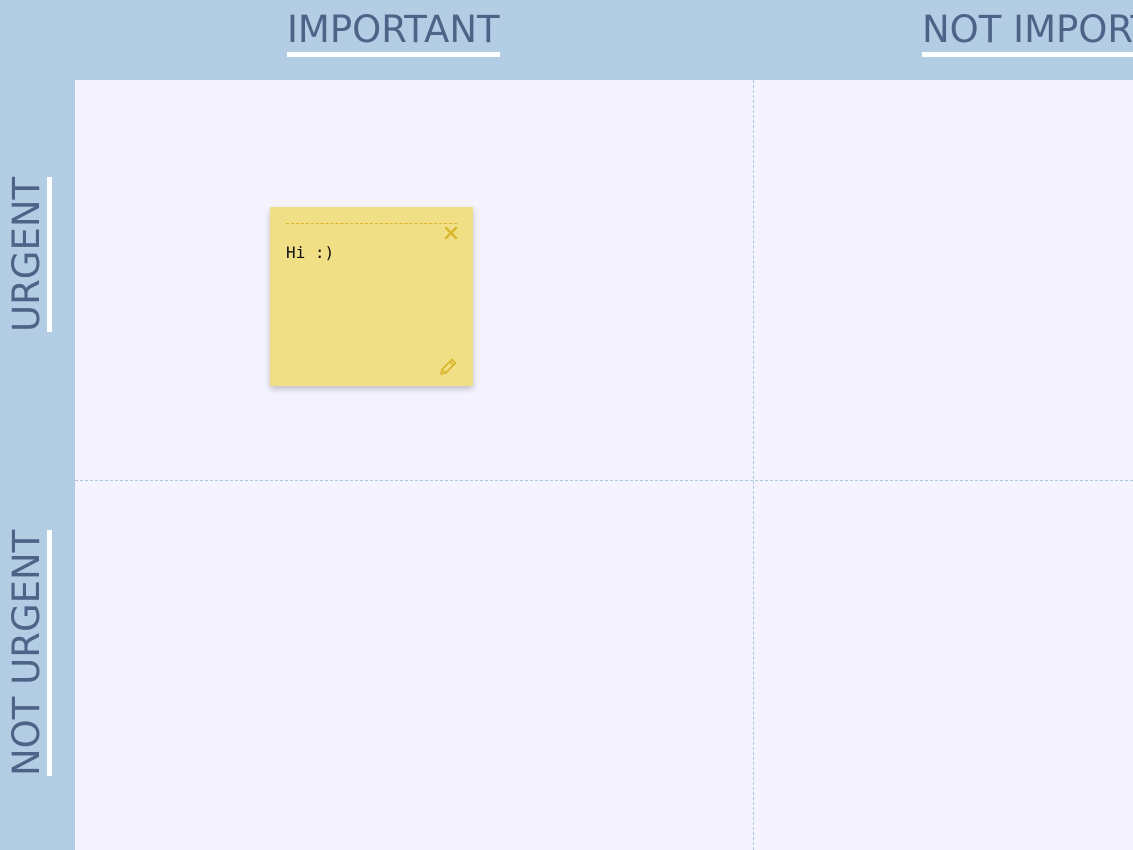 The image size is (1133, 850). What do you see at coordinates (393, 32) in the screenshot?
I see `column-header-important: IMPORTANT` at bounding box center [393, 32].